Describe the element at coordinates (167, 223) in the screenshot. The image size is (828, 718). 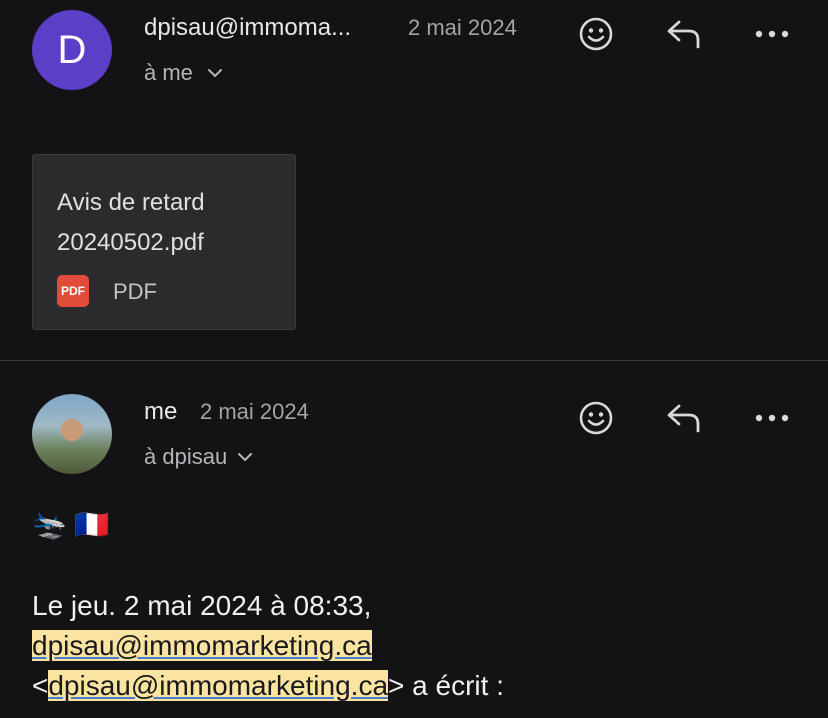
I see `attachment-filename: Avis de retard 20240502.pdf` at that location.